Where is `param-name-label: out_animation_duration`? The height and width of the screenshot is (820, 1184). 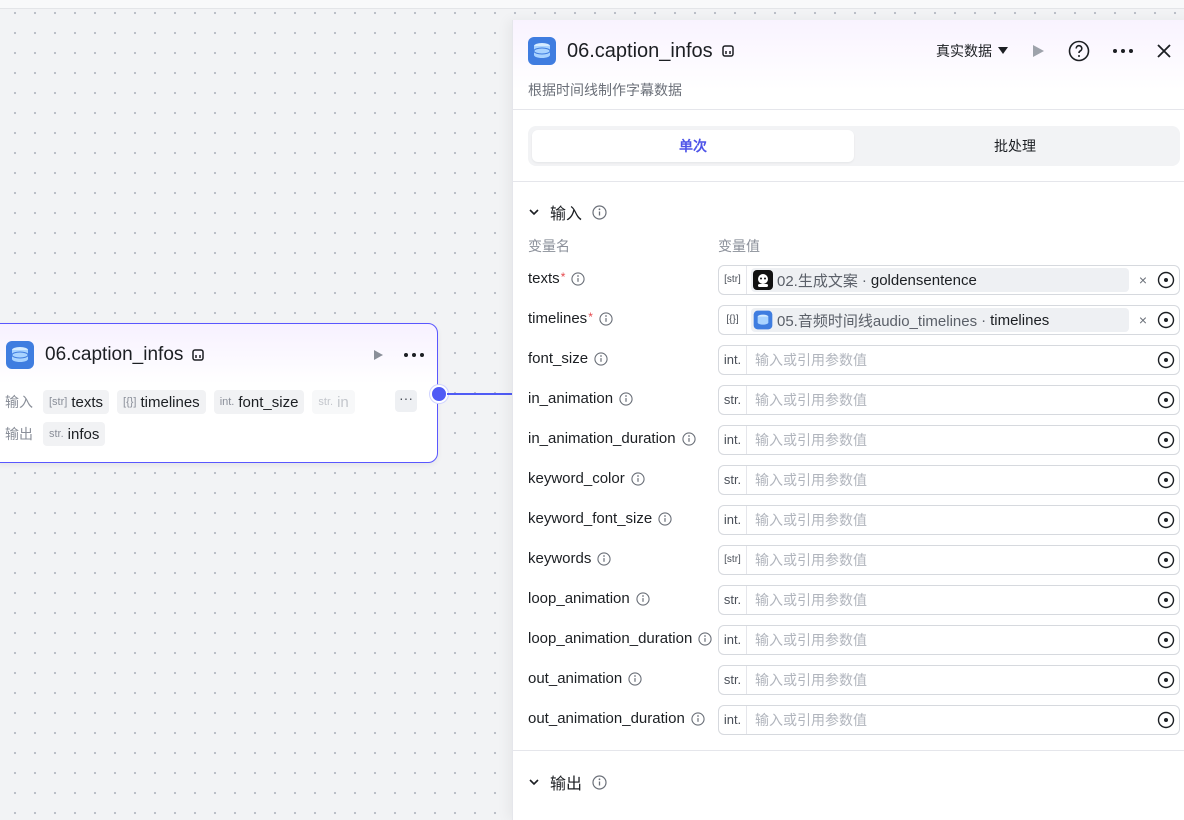
param-name-label: out_animation_duration is located at coordinates (606, 718).